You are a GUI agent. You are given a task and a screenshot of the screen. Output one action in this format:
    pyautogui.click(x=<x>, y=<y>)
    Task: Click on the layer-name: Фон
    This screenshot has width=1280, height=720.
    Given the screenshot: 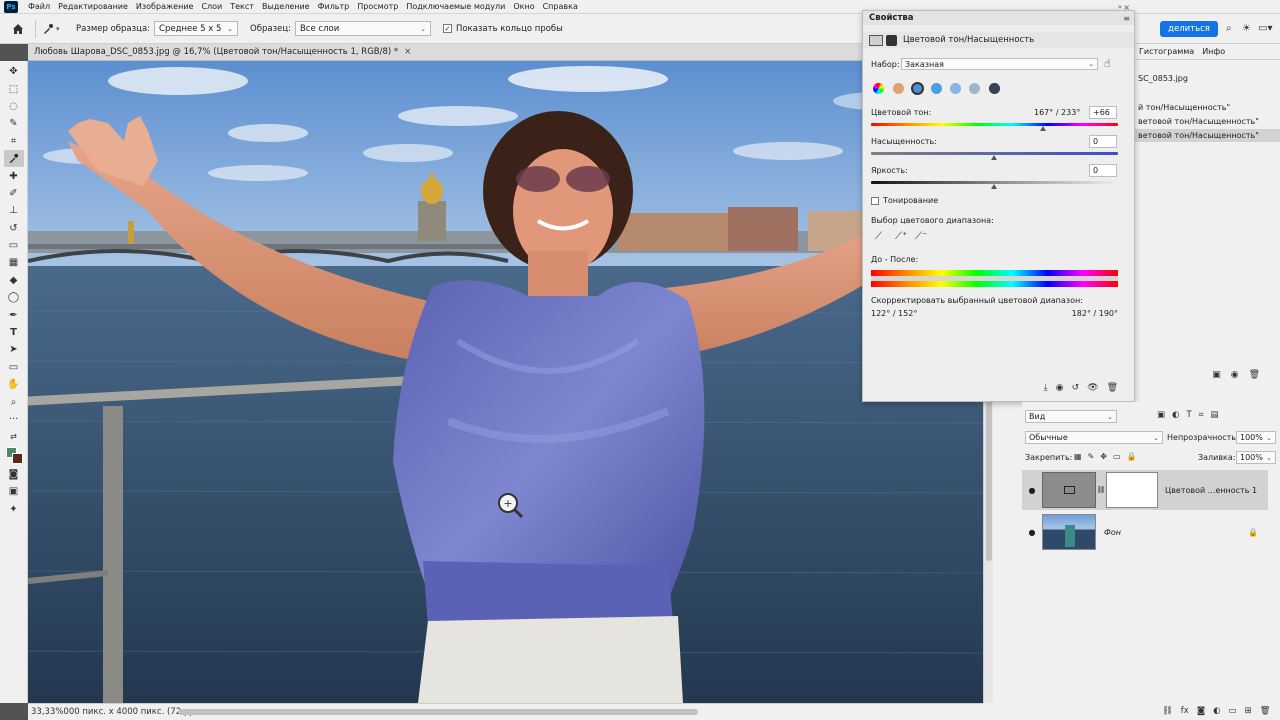 What is the action you would take?
    pyautogui.click(x=1112, y=532)
    